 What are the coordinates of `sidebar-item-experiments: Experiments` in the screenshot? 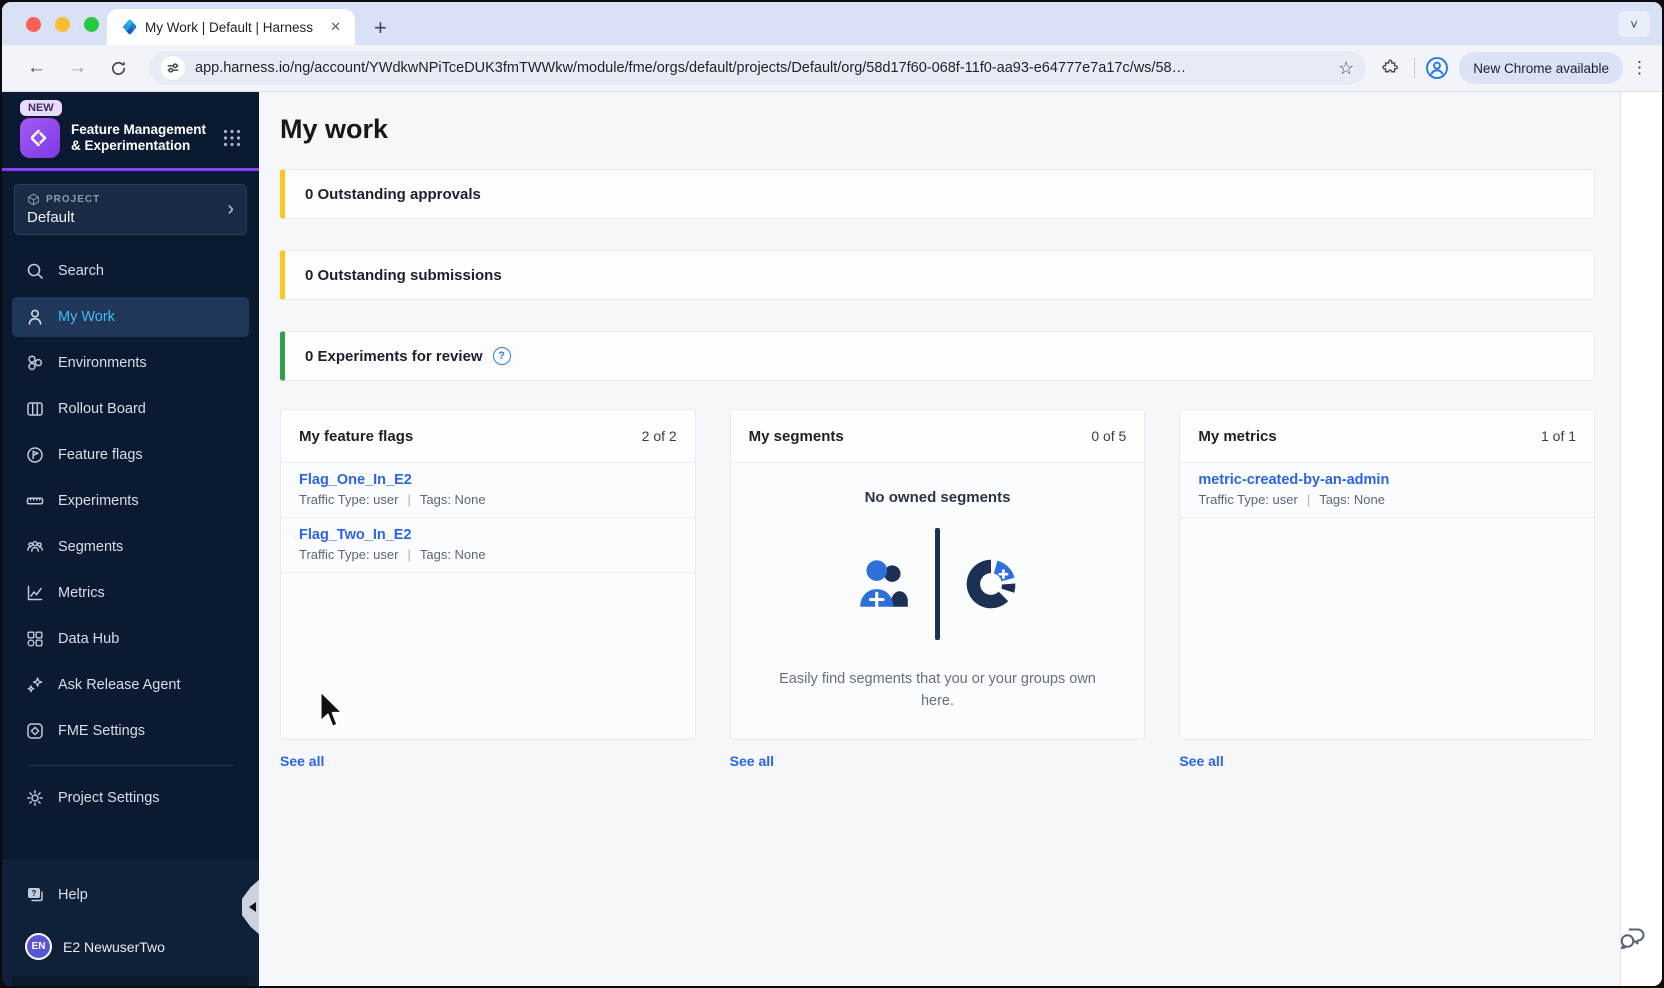 It's located at (130, 501).